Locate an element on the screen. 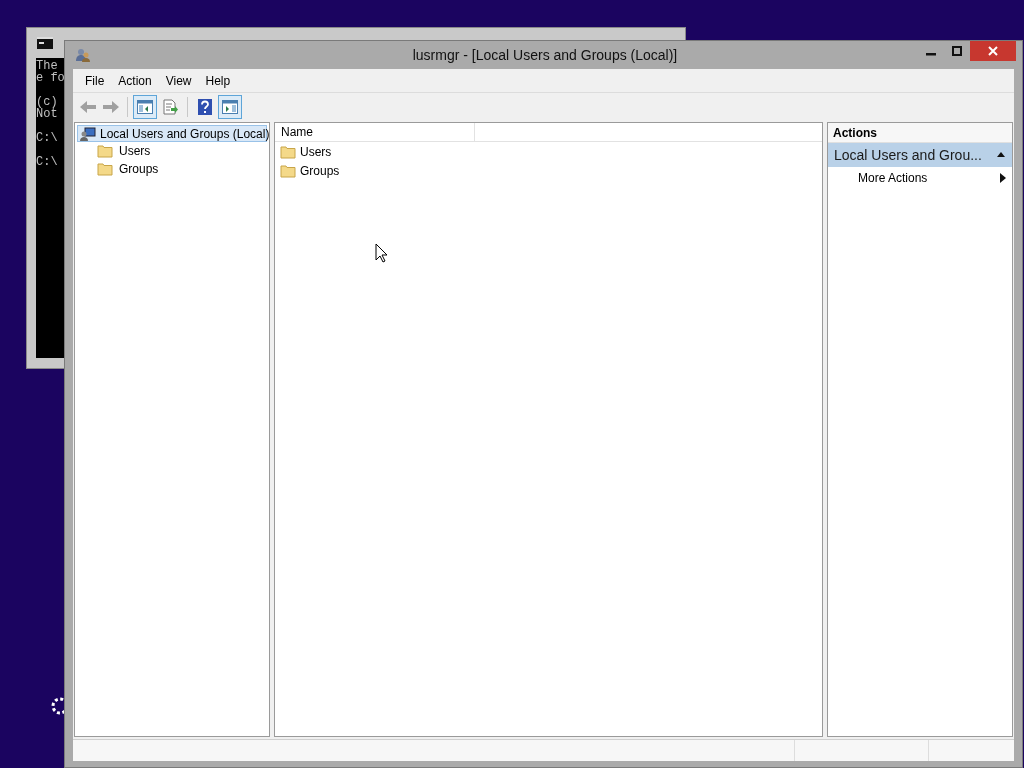  users-app-icon is located at coordinates (83, 55).